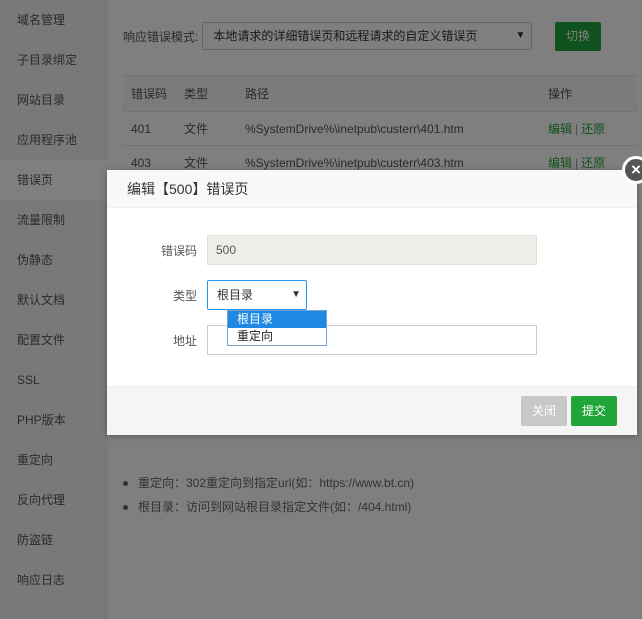 The image size is (642, 619). Describe the element at coordinates (184, 295) in the screenshot. I see `type-label: 类型` at that location.